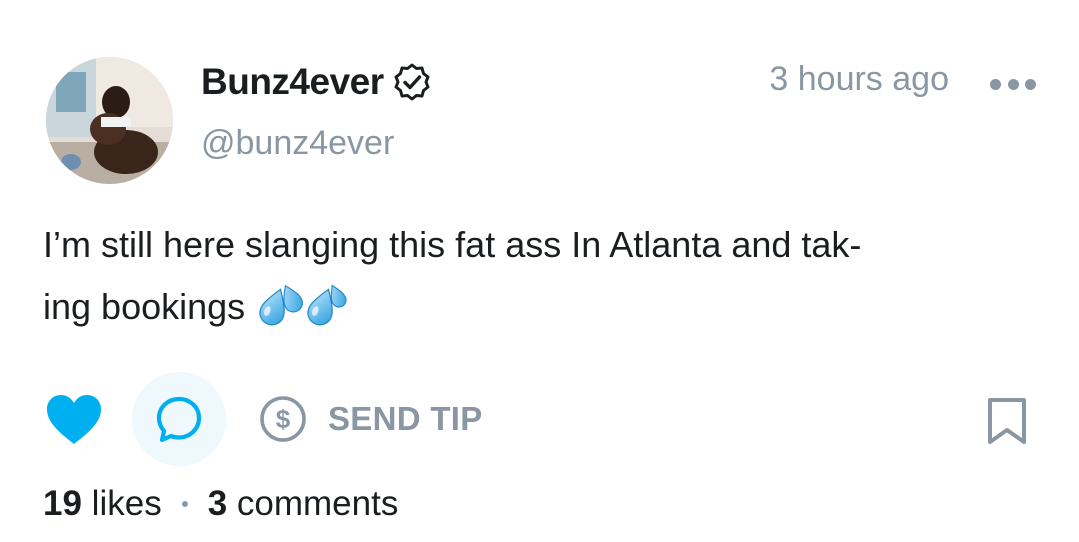 The height and width of the screenshot is (542, 1079). I want to click on bookmark-icon, so click(1007, 421).